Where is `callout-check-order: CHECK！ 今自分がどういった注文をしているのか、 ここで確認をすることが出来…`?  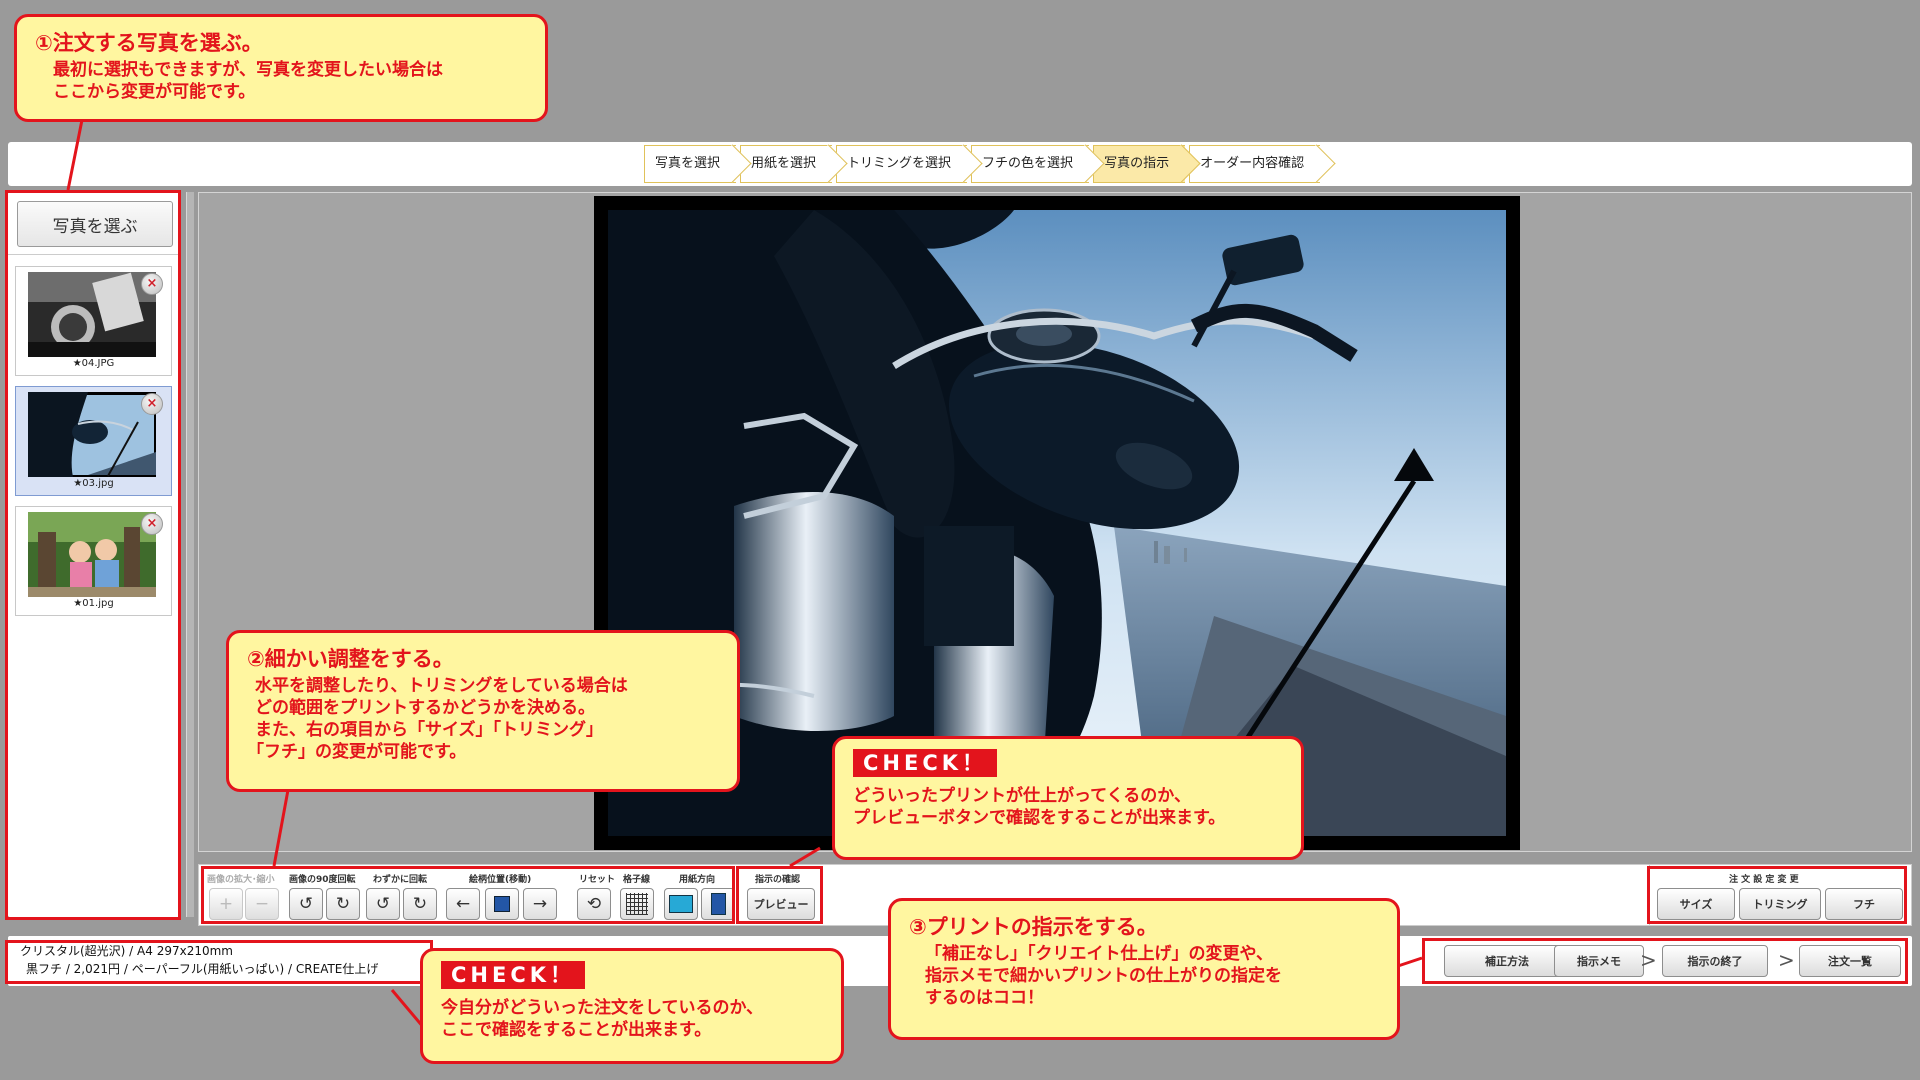
callout-check-order: CHECK！ 今自分がどういった注文をしているのか、 ここで確認をすることが出来… is located at coordinates (632, 1006).